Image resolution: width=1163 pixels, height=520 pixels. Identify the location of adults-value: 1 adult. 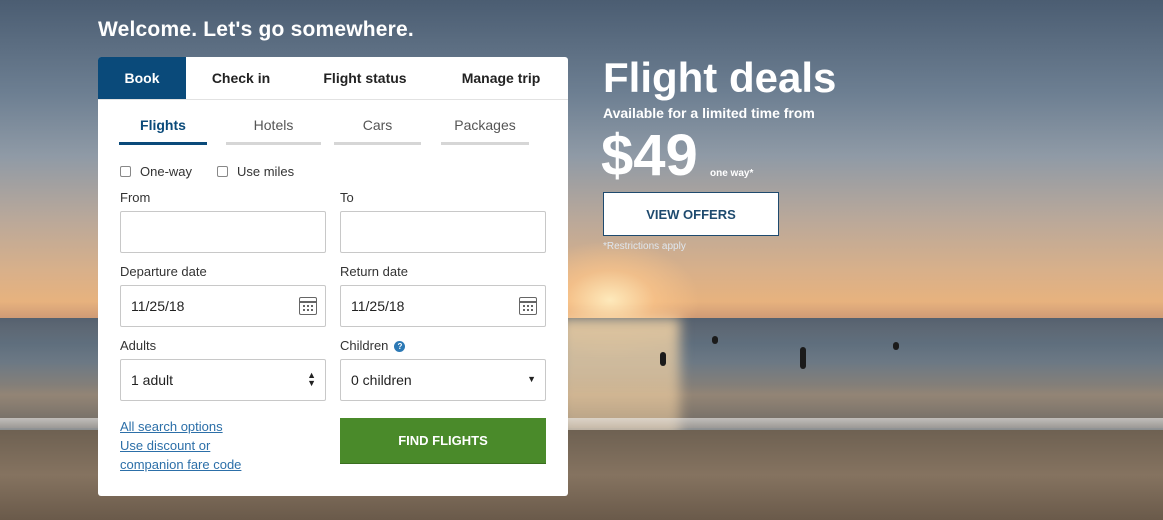
(152, 380).